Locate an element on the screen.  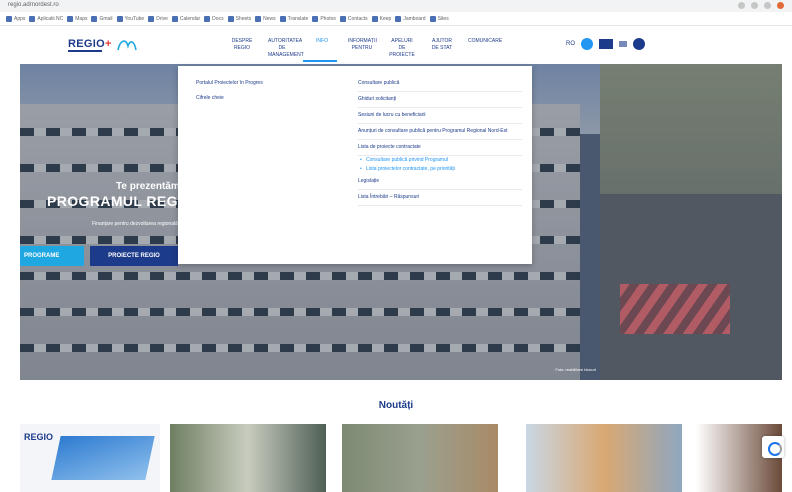
bookmark-label: Apps is located at coordinates (20, 18).